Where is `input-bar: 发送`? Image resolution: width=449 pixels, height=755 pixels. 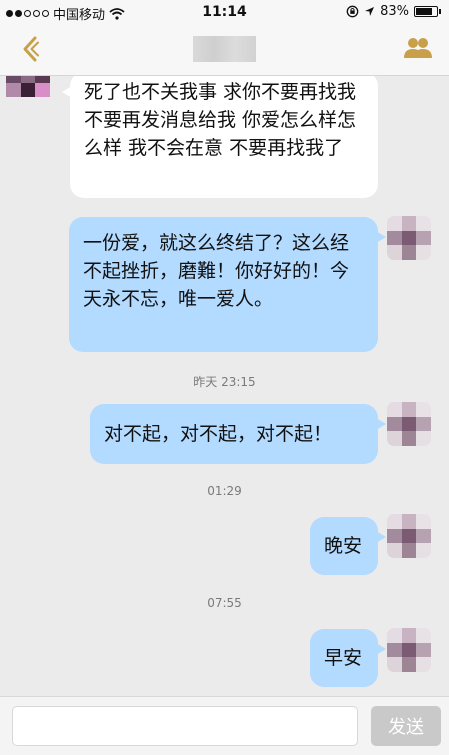
input-bar: 发送 is located at coordinates (224, 725).